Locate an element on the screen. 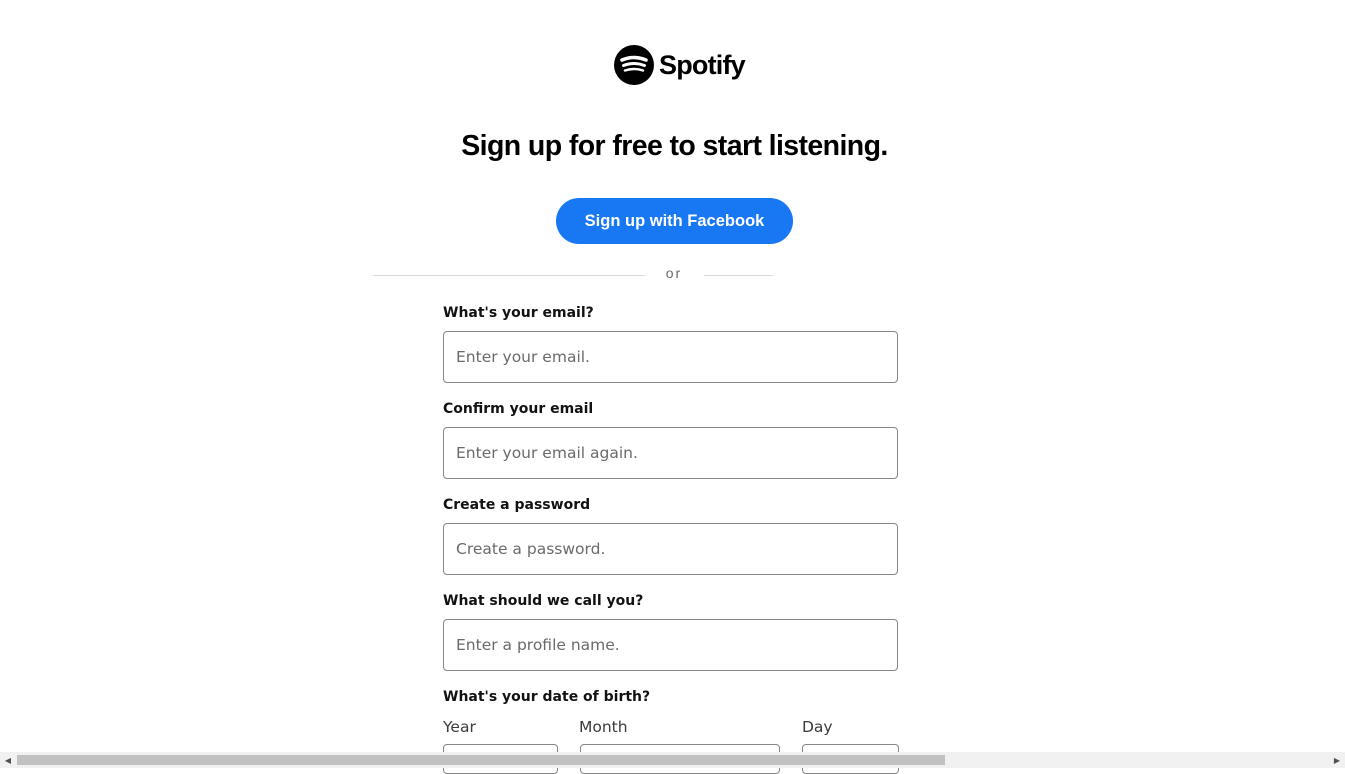 The height and width of the screenshot is (774, 1345). email-field is located at coordinates (670, 357).